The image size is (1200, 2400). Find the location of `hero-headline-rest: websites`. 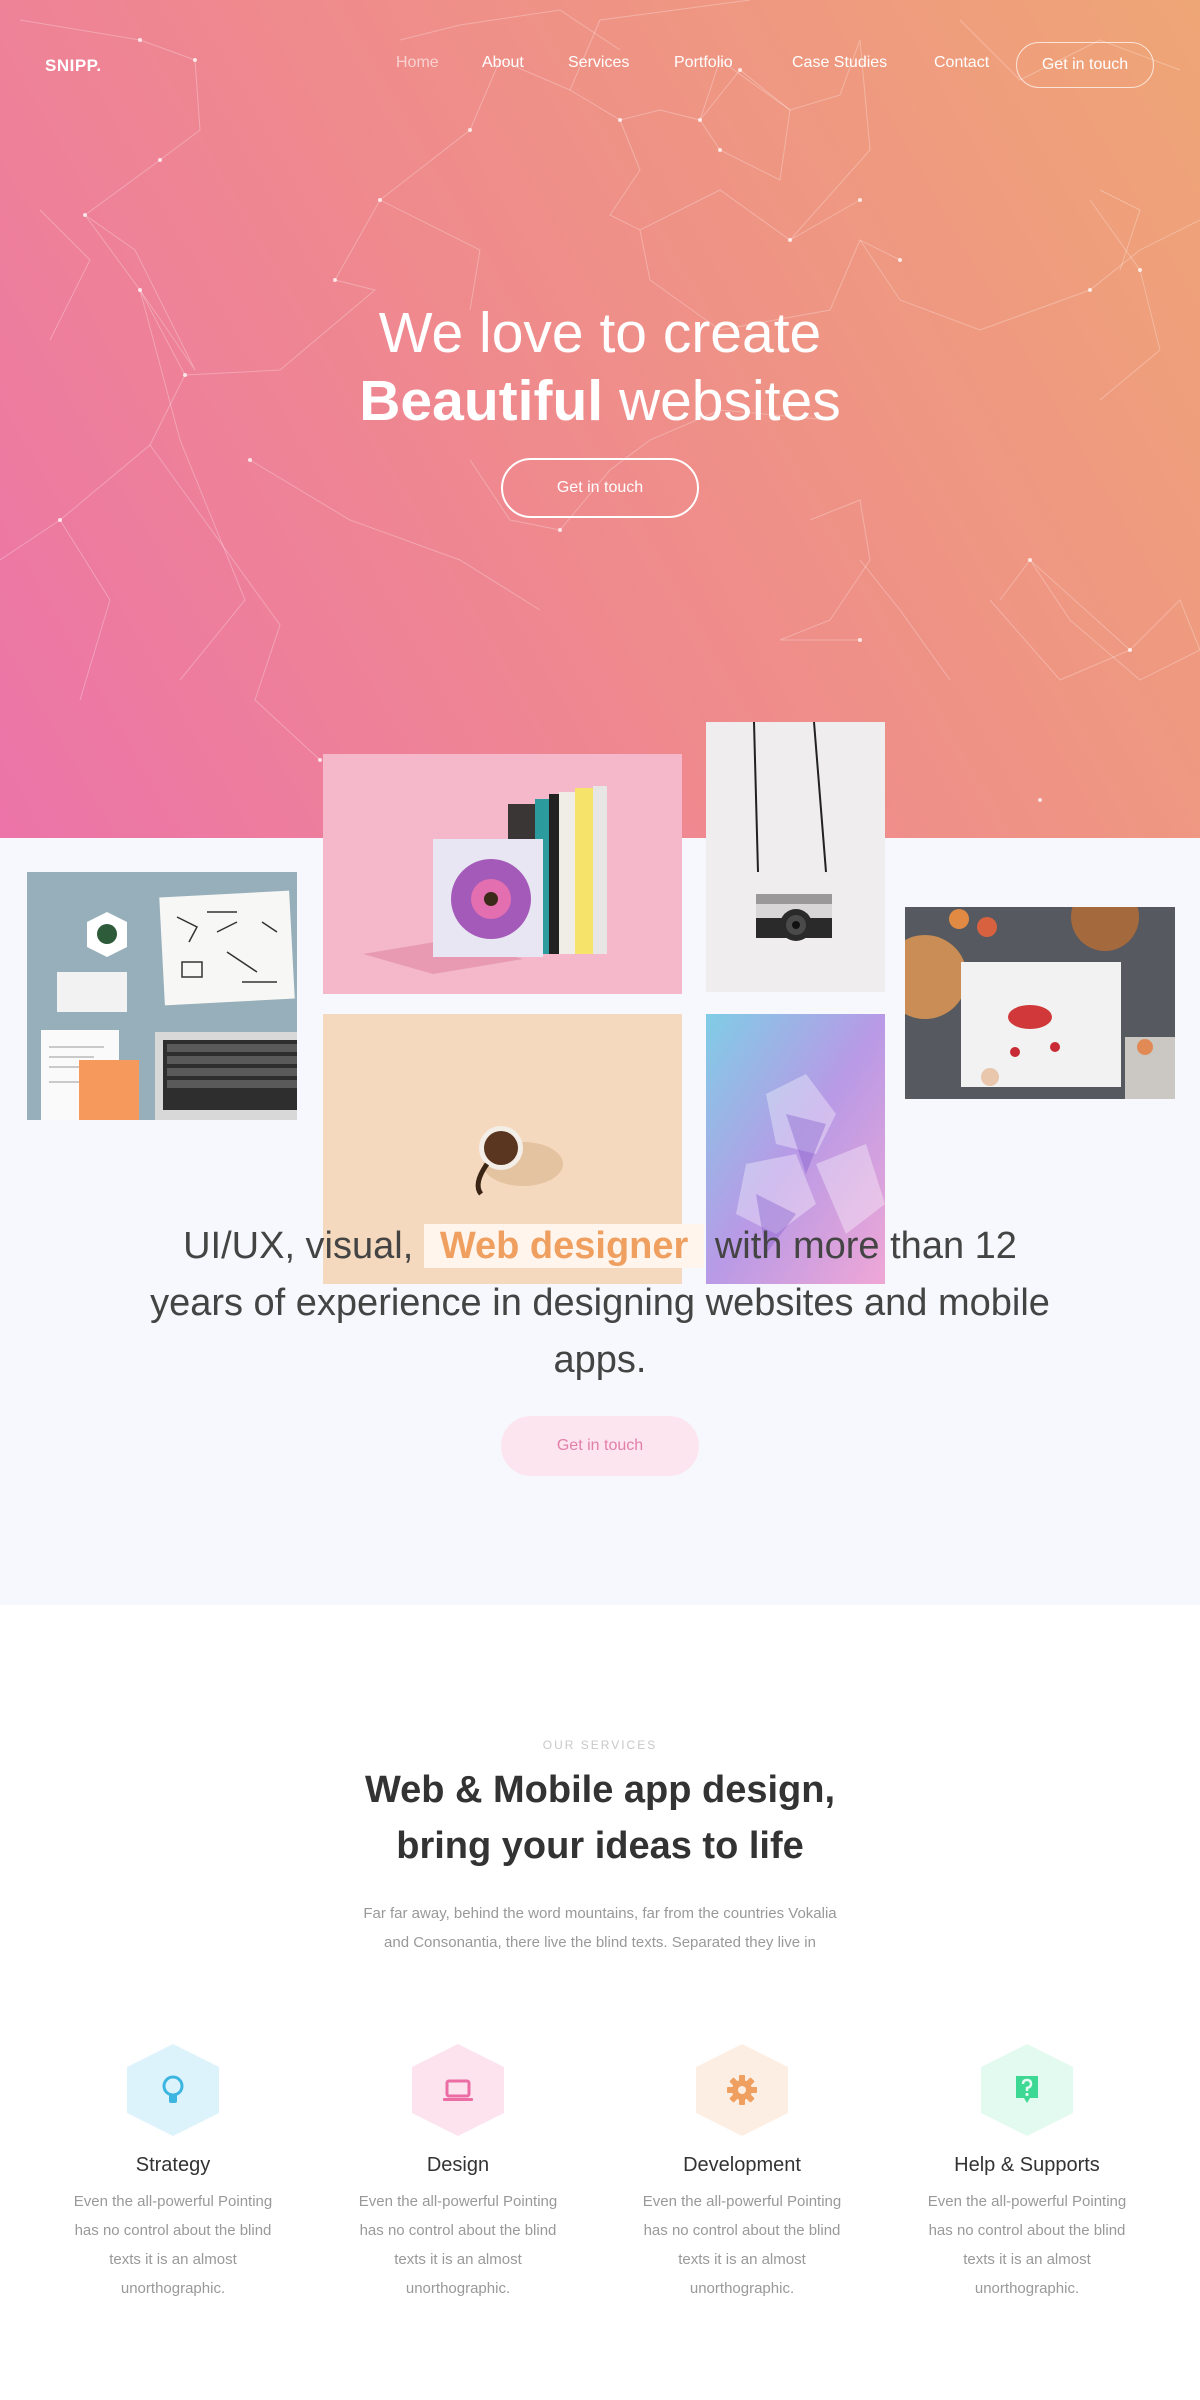

hero-headline-rest: websites is located at coordinates (722, 401).